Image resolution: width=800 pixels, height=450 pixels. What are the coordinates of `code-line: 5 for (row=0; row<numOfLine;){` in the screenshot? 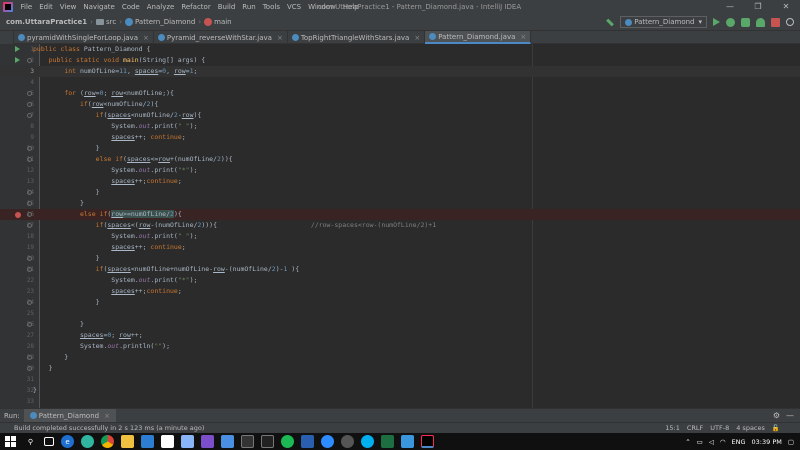 It's located at (400, 93).